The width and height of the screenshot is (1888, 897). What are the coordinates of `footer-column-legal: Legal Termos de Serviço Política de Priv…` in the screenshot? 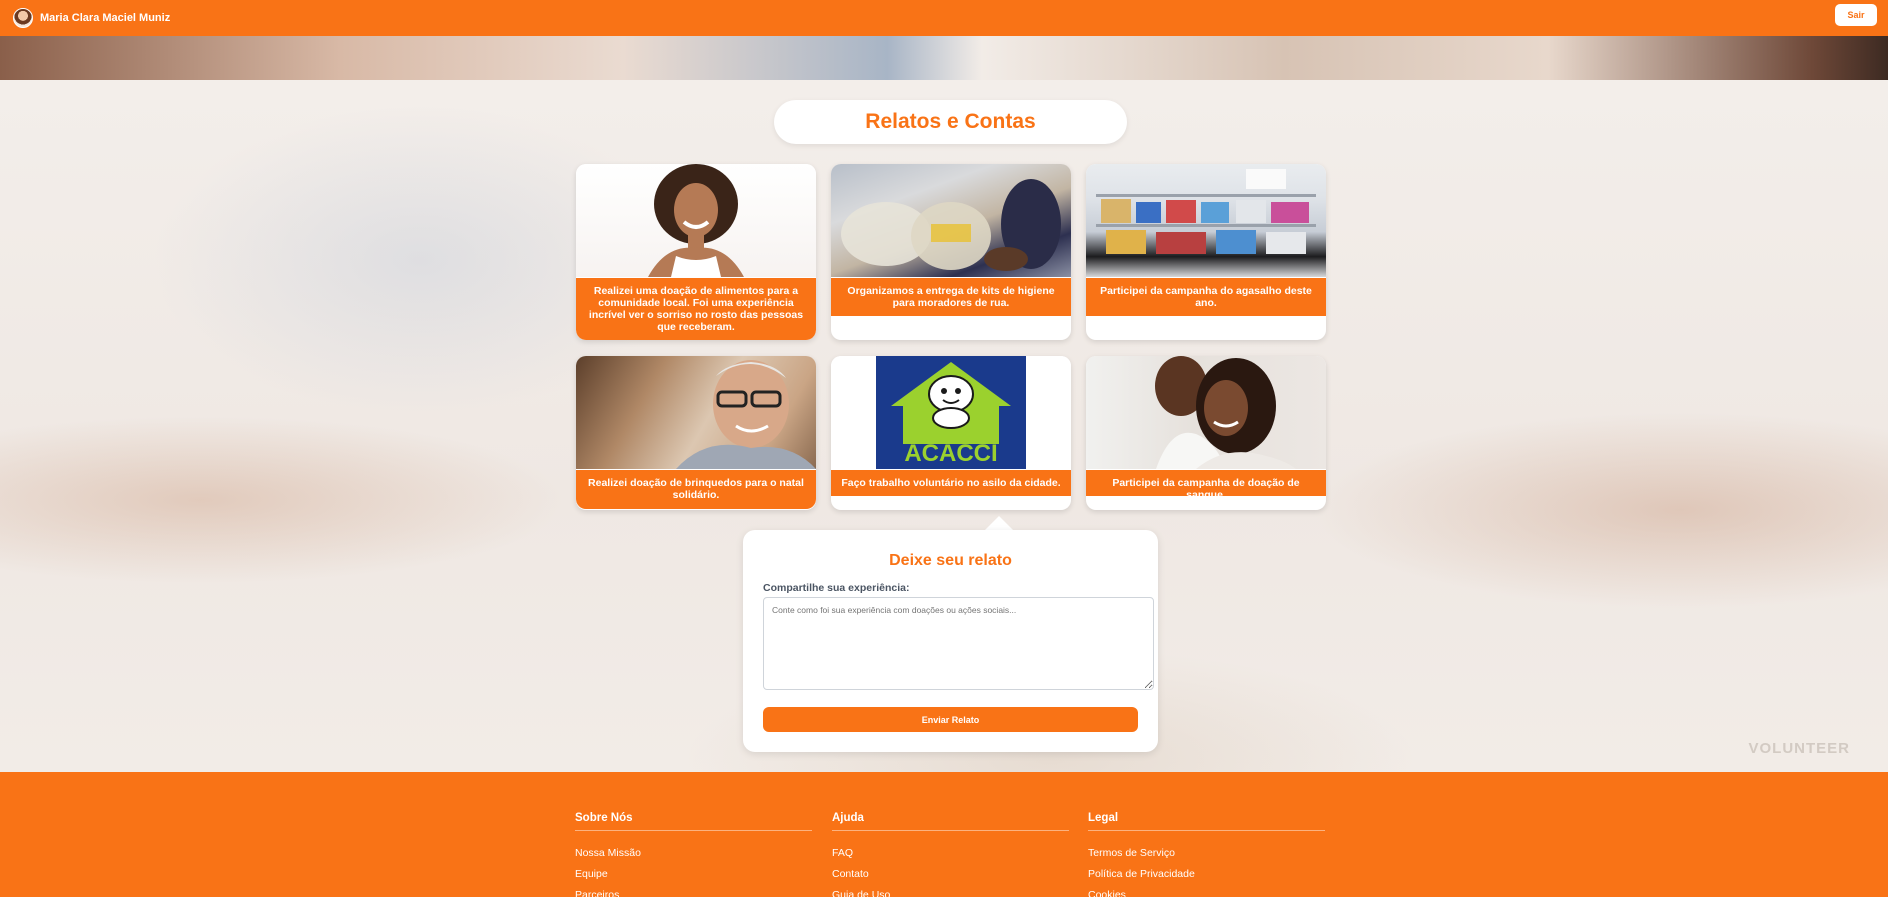 It's located at (1206, 854).